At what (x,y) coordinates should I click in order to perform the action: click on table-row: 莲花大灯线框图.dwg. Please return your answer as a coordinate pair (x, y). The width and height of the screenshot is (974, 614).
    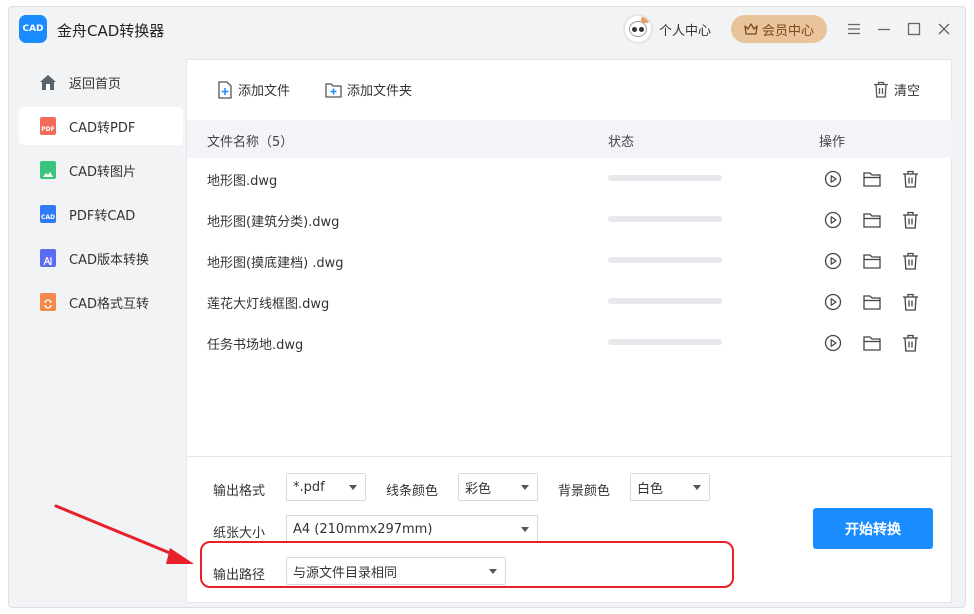
    Looking at the image, I should click on (570, 301).